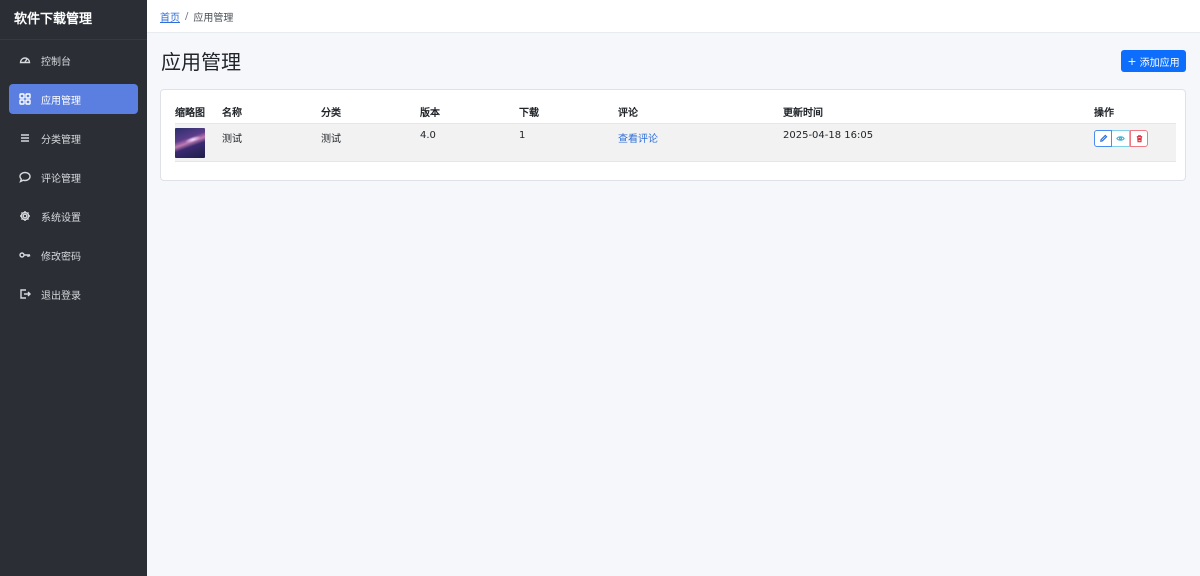  I want to click on table-row: 测试 测试 4.0 1 查看评论 2025-04-18 16:05, so click(675, 142).